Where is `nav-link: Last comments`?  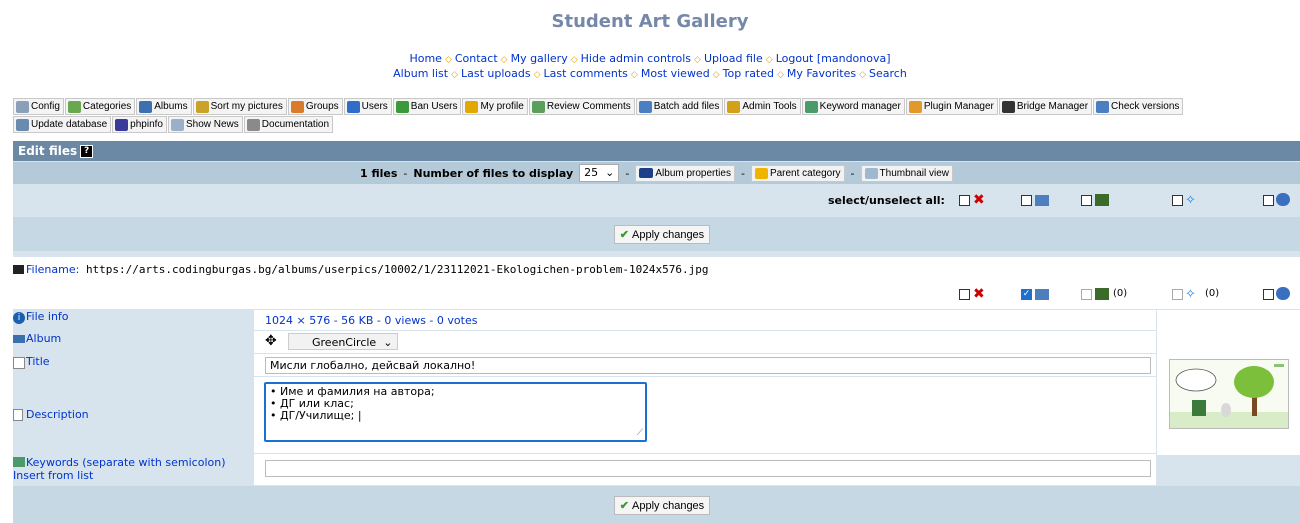
nav-link: Last comments is located at coordinates (586, 73).